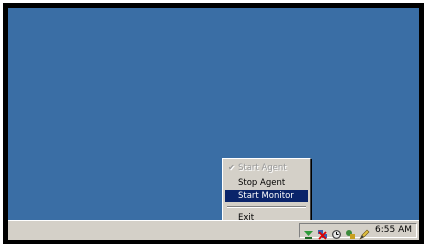  Describe the element at coordinates (262, 168) in the screenshot. I see `menu-item-label: Start Agent` at that location.